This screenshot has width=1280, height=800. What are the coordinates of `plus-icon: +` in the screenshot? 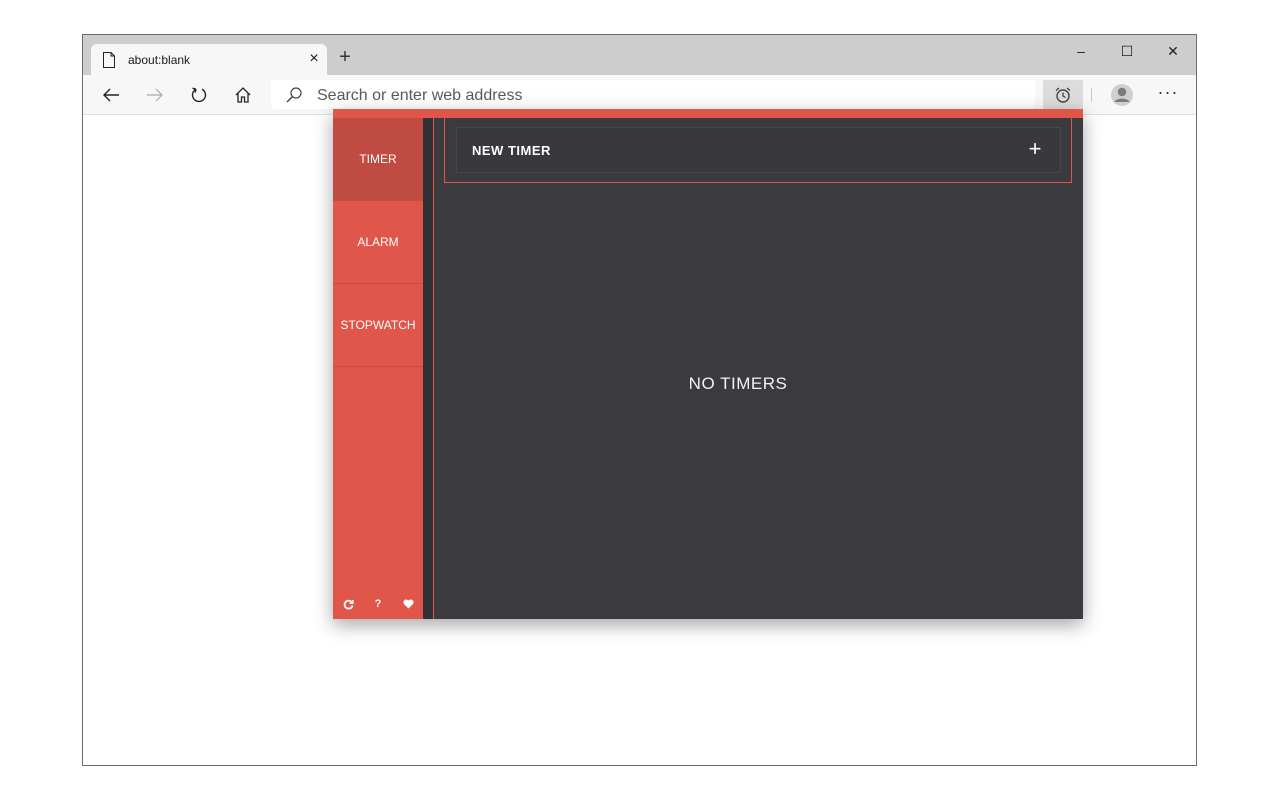 It's located at (1035, 148).